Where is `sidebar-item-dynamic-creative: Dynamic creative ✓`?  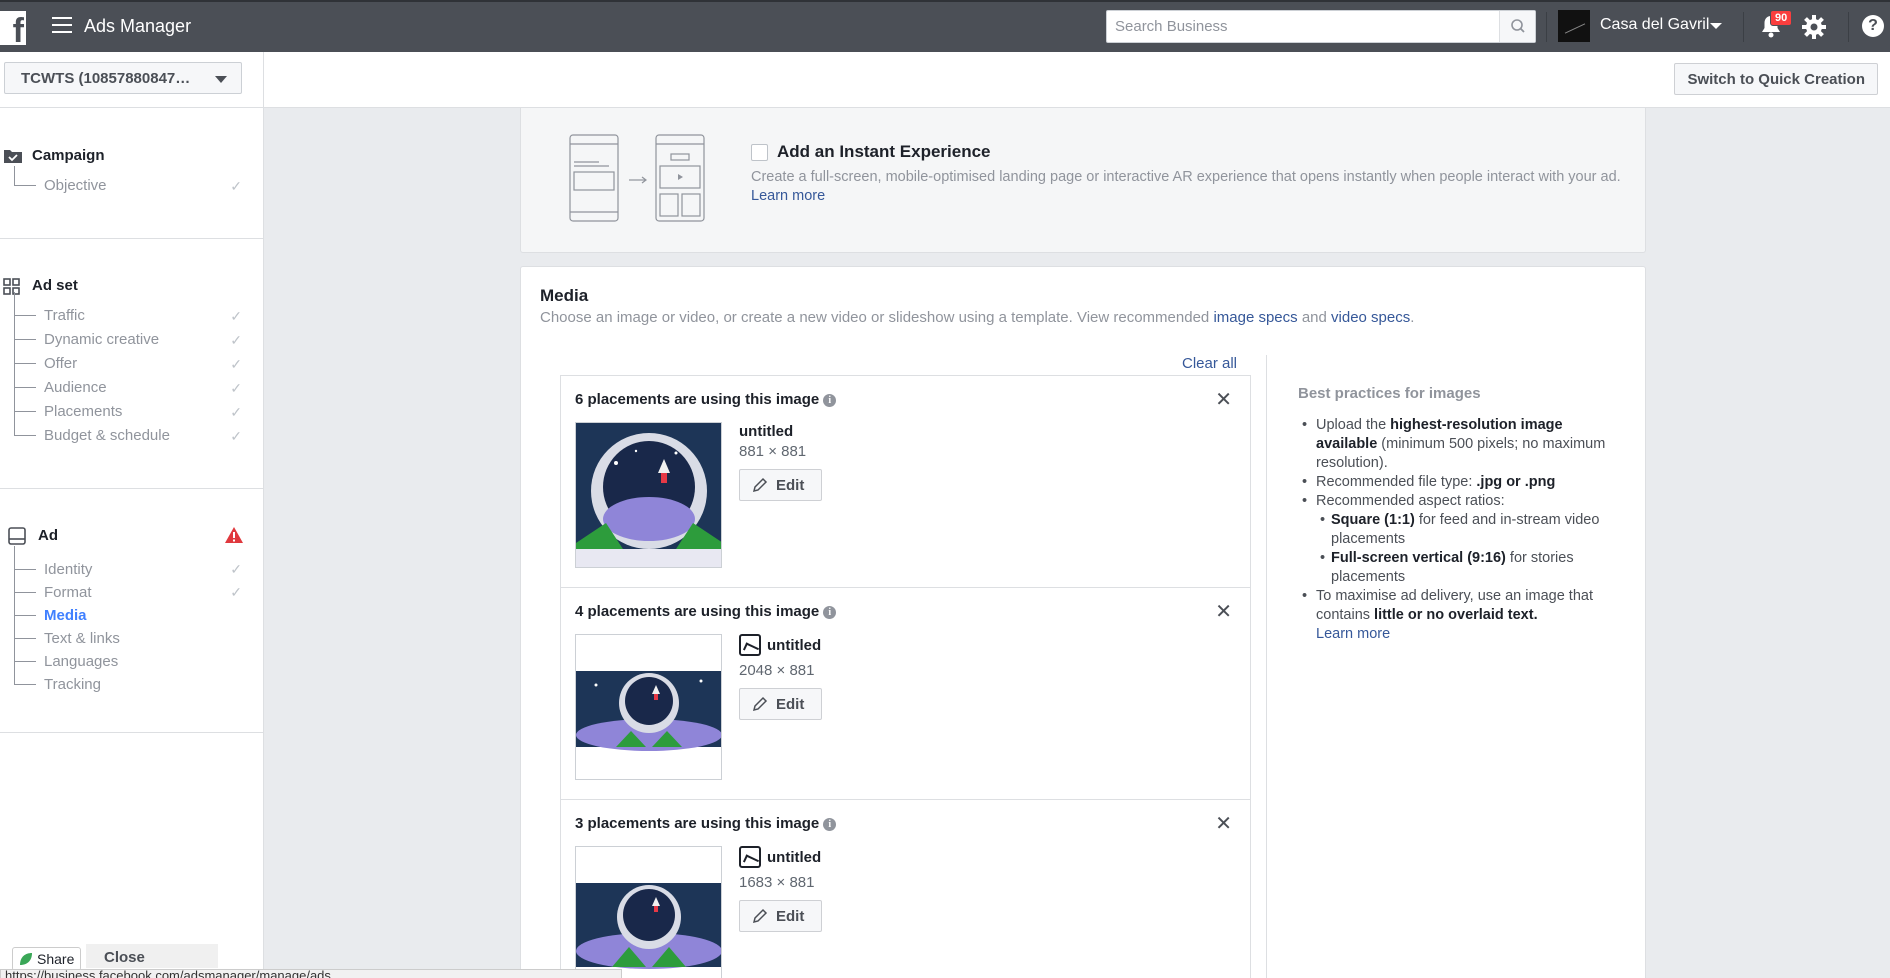 sidebar-item-dynamic-creative: Dynamic creative ✓ is located at coordinates (132, 334).